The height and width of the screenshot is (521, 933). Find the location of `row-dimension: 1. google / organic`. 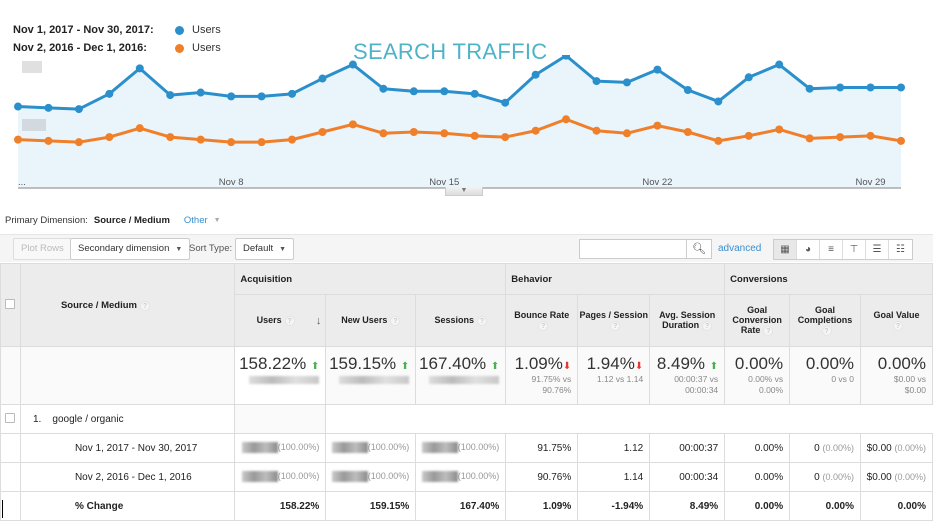

row-dimension: 1. google / organic is located at coordinates (127, 419).